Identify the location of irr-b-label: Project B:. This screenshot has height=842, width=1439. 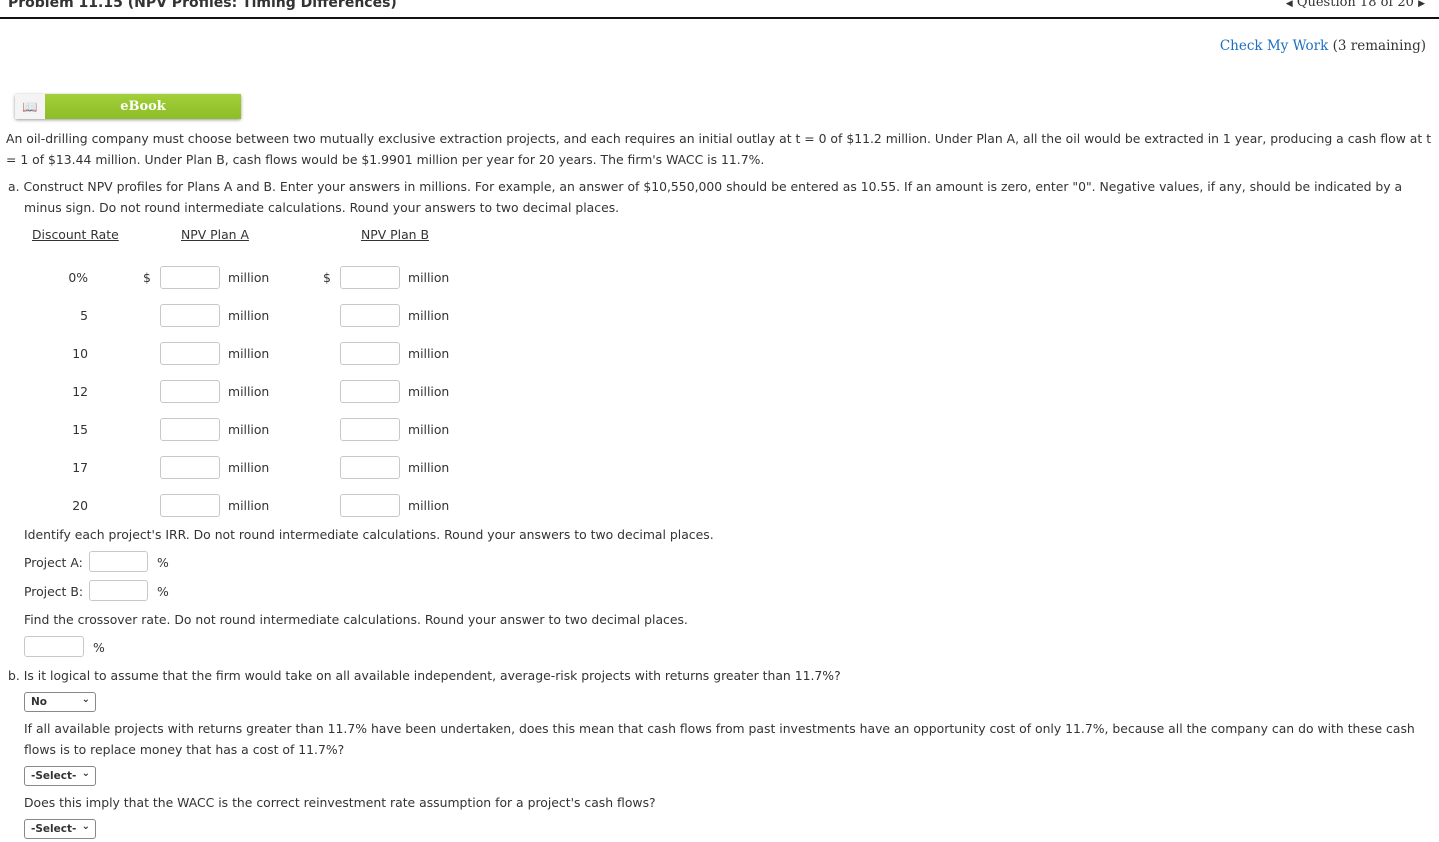
(54, 591).